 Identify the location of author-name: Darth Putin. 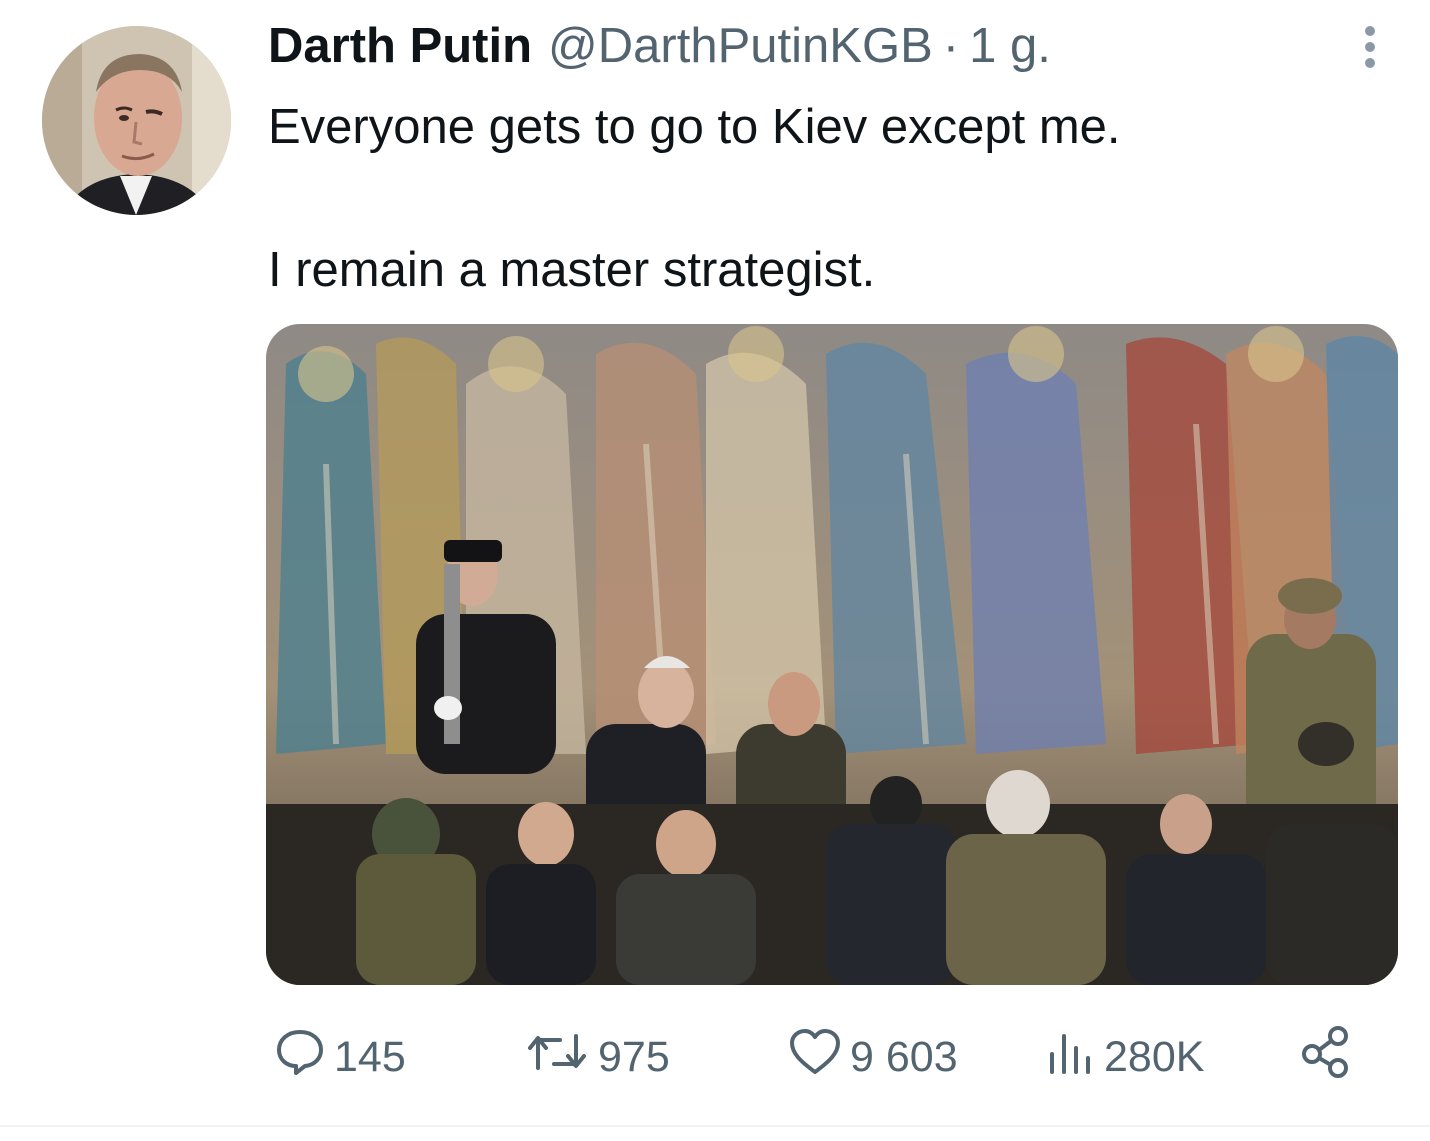
(400, 46).